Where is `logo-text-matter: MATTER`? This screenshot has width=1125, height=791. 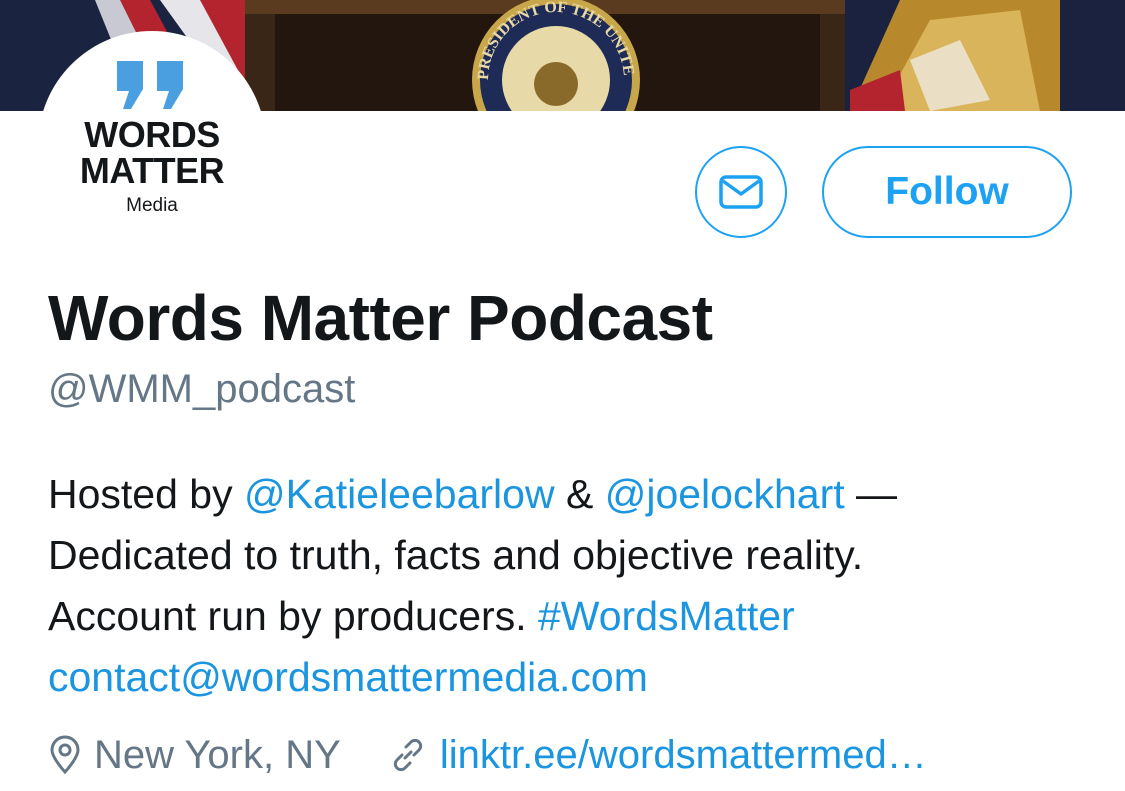
logo-text-matter: MATTER is located at coordinates (152, 170).